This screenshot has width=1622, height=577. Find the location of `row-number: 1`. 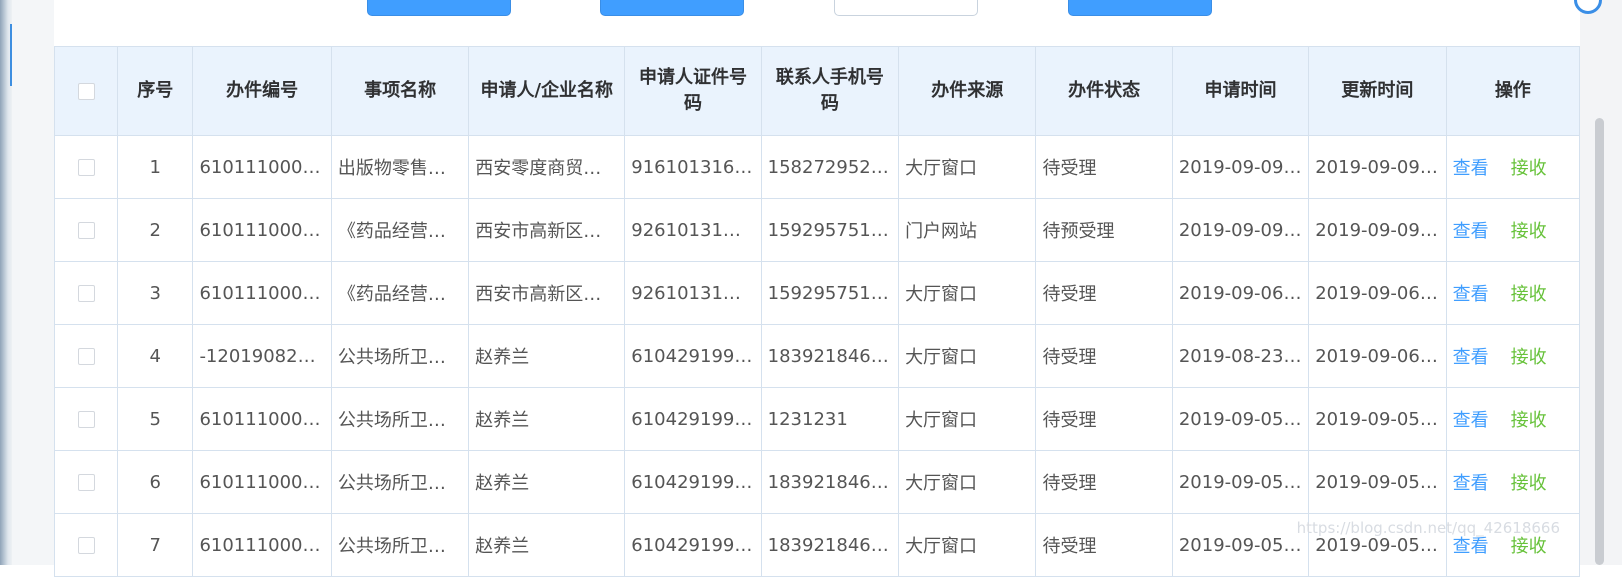

row-number: 1 is located at coordinates (155, 167).